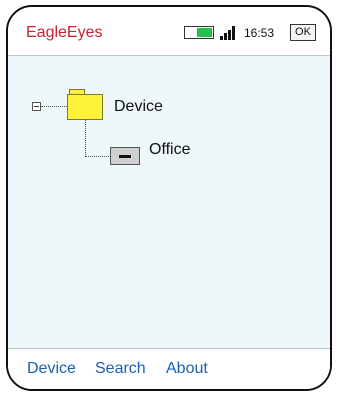  Describe the element at coordinates (125, 156) in the screenshot. I see `camera-device-icon` at that location.